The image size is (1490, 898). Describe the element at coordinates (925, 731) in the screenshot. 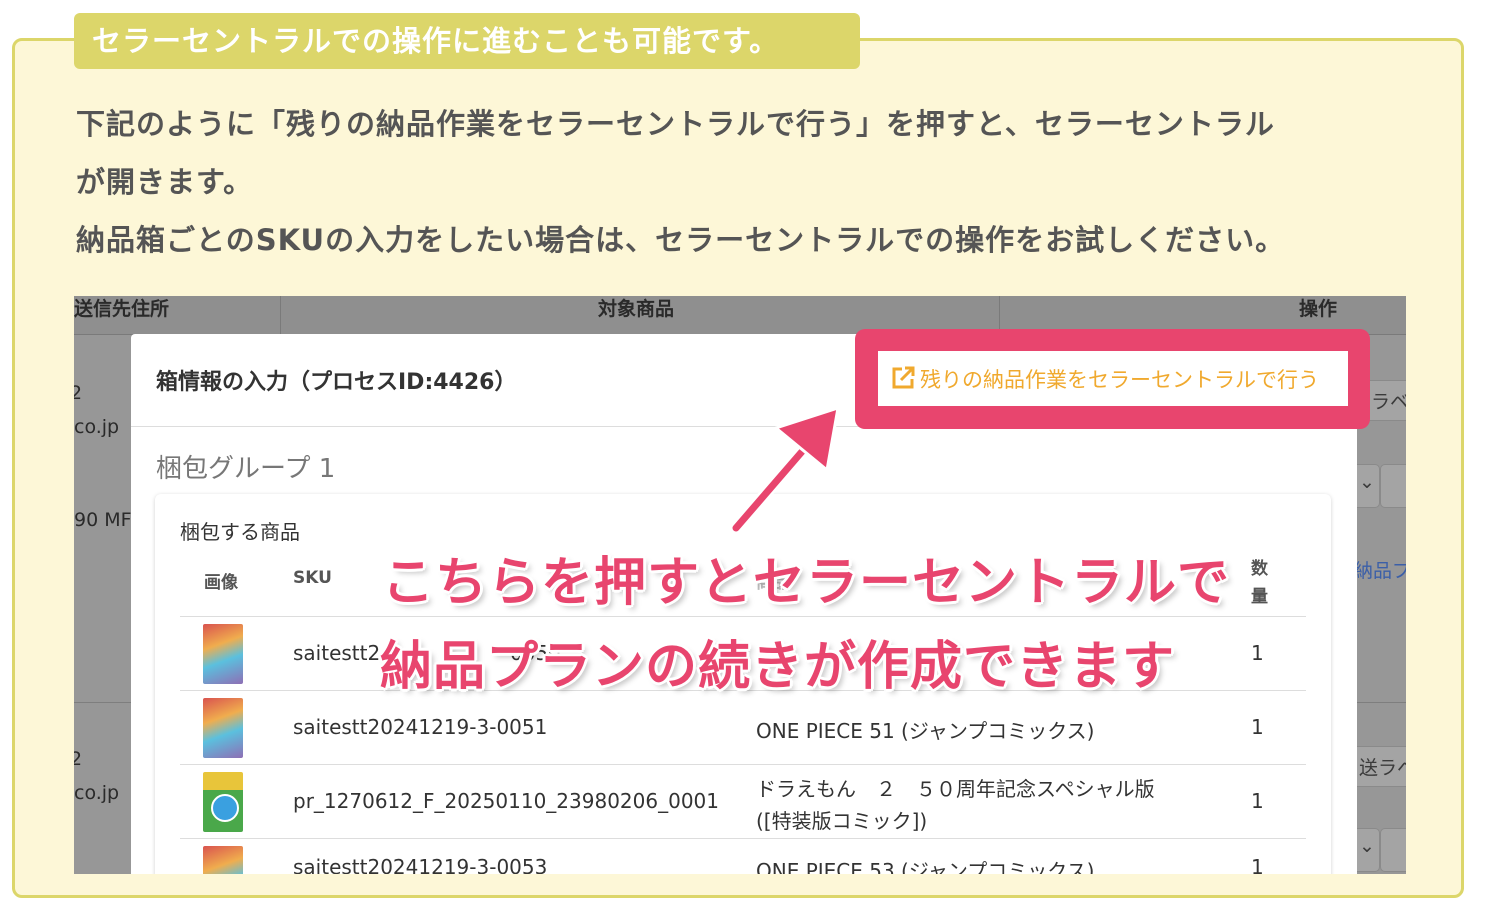

I see `row-product-name: ONE PIECE 51 (ジャンプコミックス)` at that location.